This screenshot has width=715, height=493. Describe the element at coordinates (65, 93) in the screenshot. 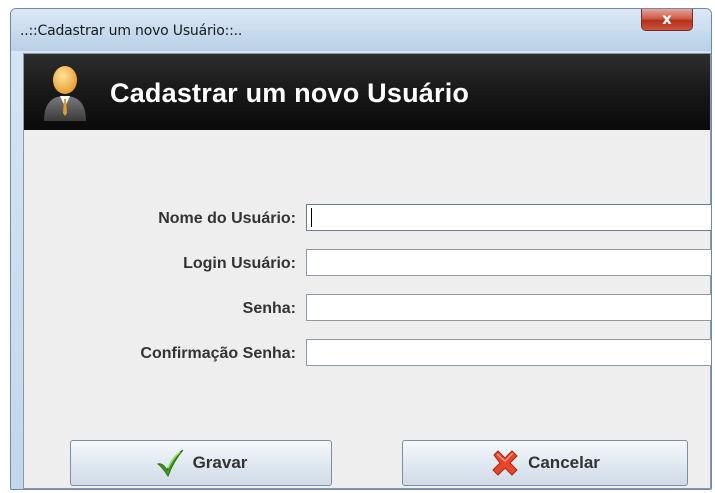

I see `user-icon` at that location.